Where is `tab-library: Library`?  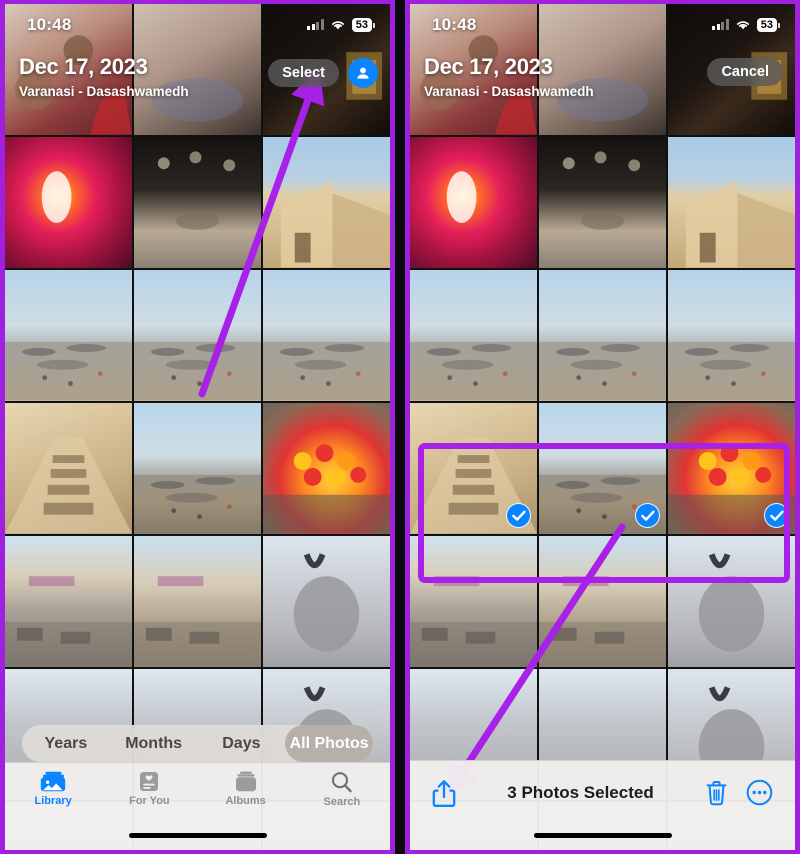
tab-library: Library is located at coordinates (53, 789).